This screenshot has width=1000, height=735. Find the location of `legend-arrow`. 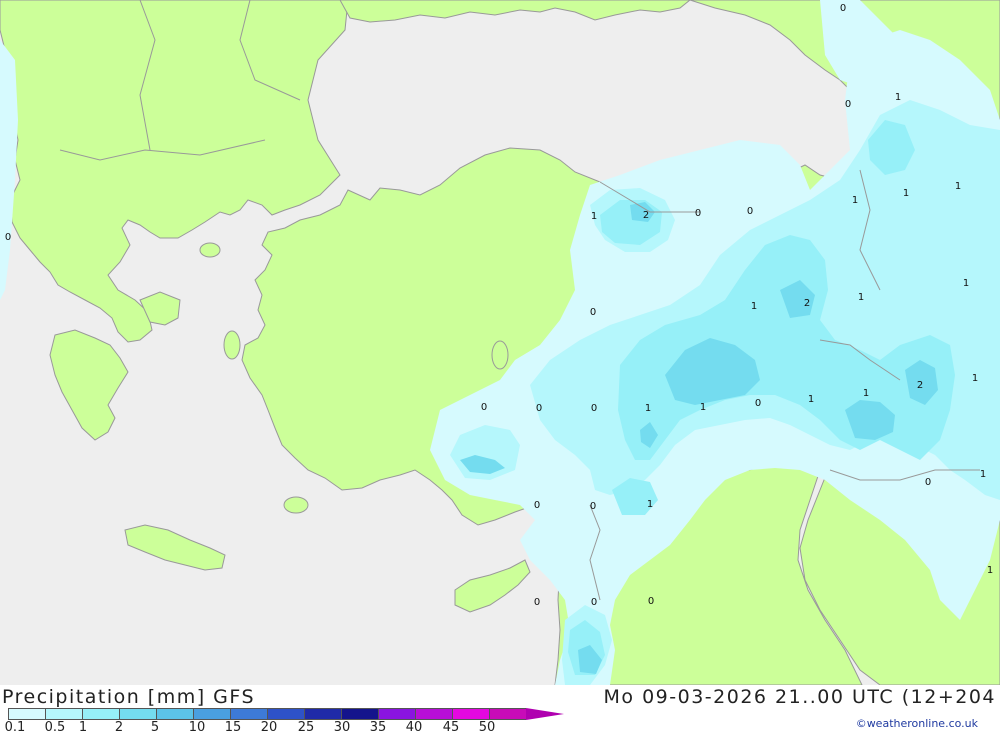

legend-arrow is located at coordinates (545, 714).